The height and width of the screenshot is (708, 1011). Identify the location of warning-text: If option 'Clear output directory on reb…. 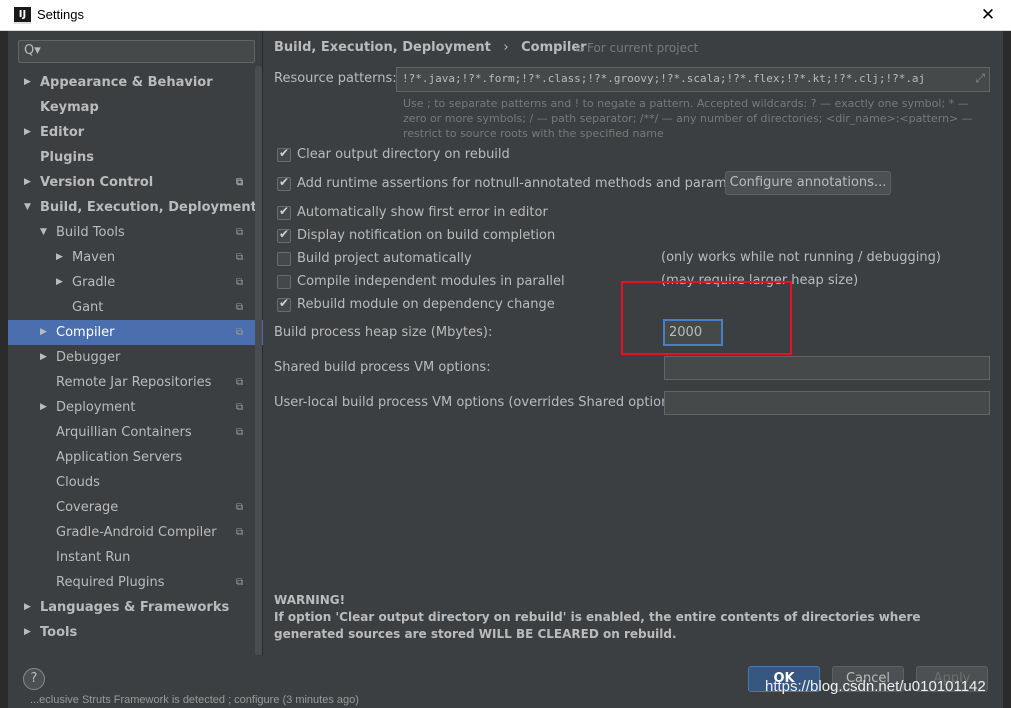
(597, 625).